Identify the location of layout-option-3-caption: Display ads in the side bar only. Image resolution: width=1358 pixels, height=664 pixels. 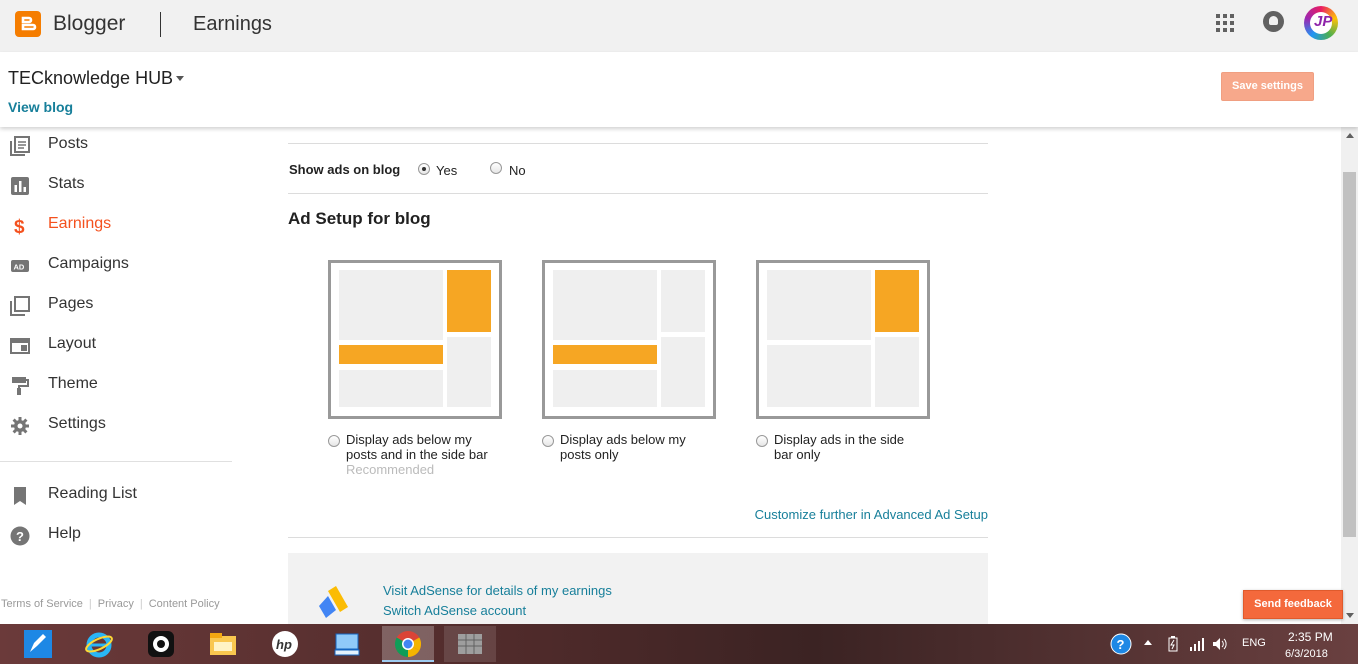
(844, 447).